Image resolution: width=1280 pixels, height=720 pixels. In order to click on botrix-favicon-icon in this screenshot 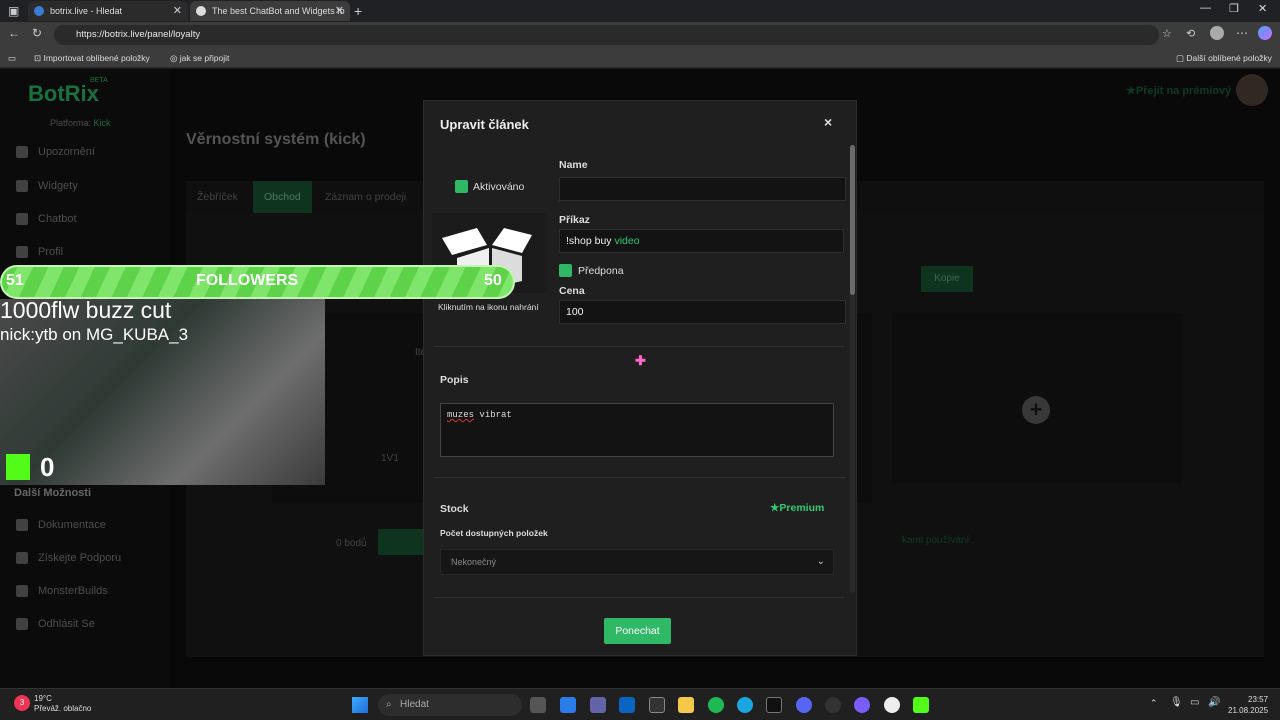, I will do `click(201, 11)`.